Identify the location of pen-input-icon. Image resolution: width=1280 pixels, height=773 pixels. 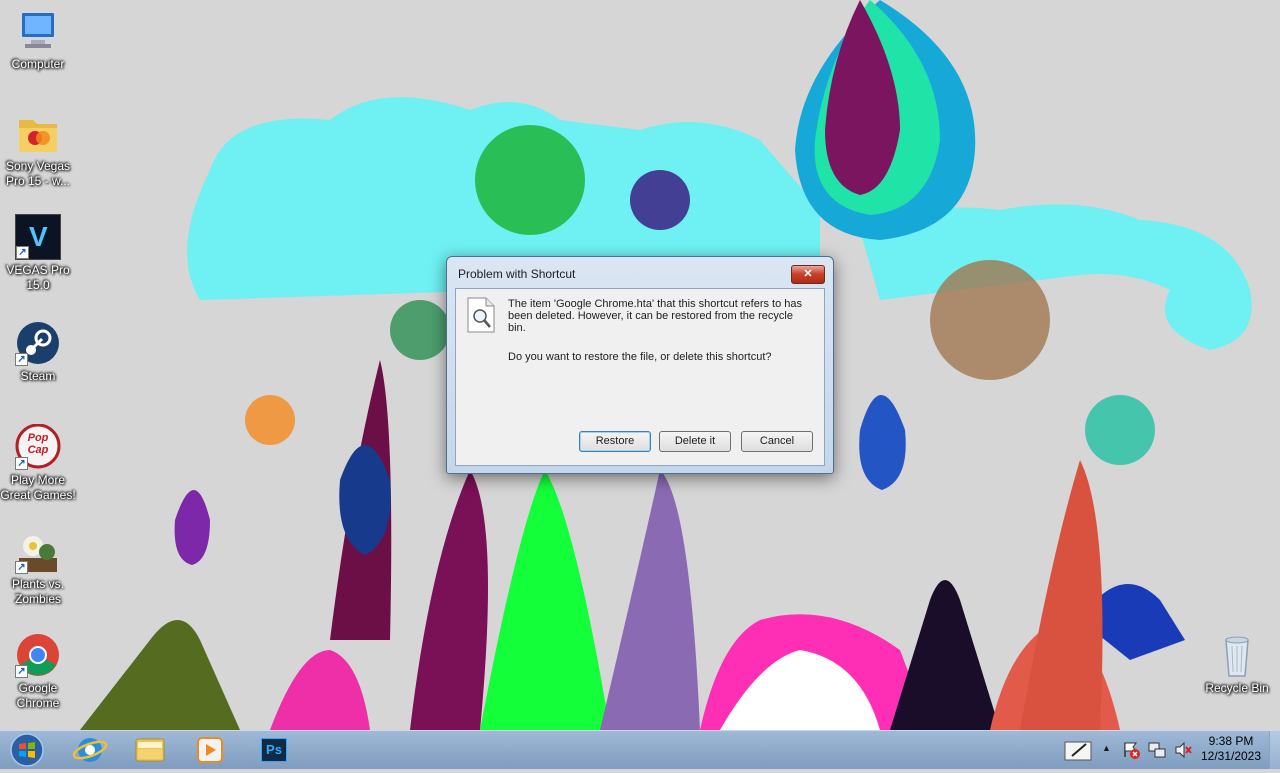
(1078, 750).